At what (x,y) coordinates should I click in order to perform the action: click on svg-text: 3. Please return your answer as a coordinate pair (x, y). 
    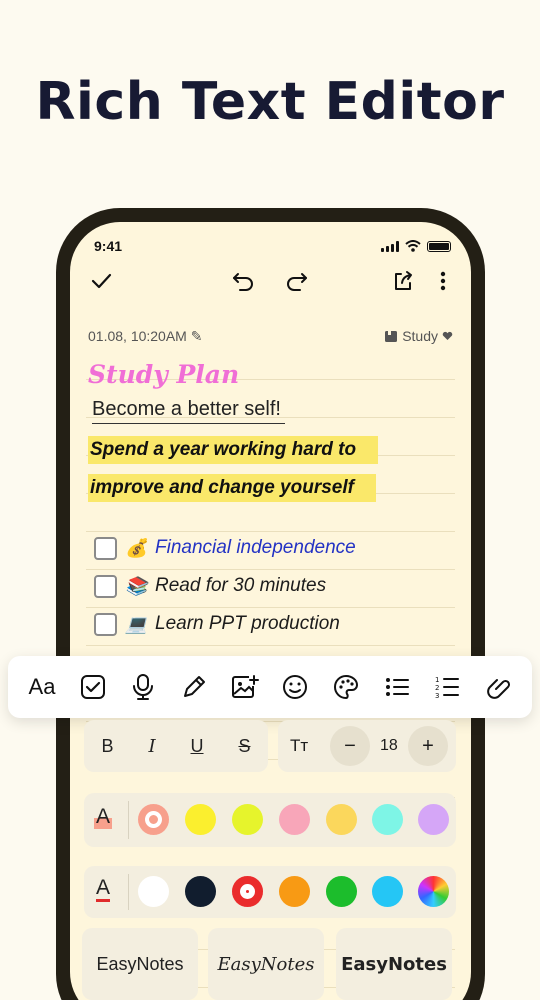
    Looking at the image, I should click on (437, 696).